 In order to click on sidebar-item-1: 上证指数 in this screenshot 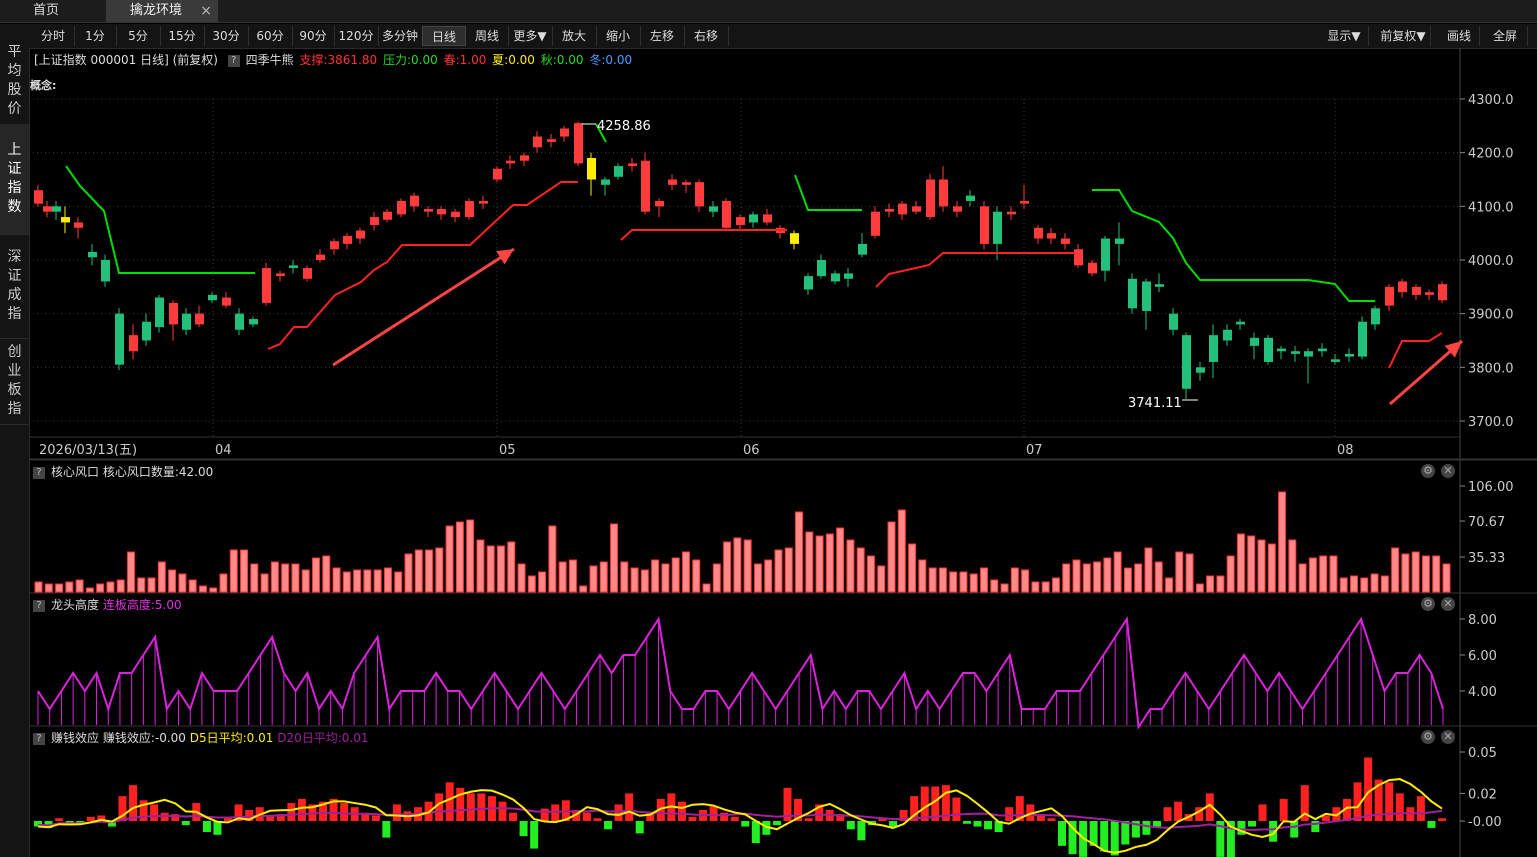, I will do `click(14, 179)`.